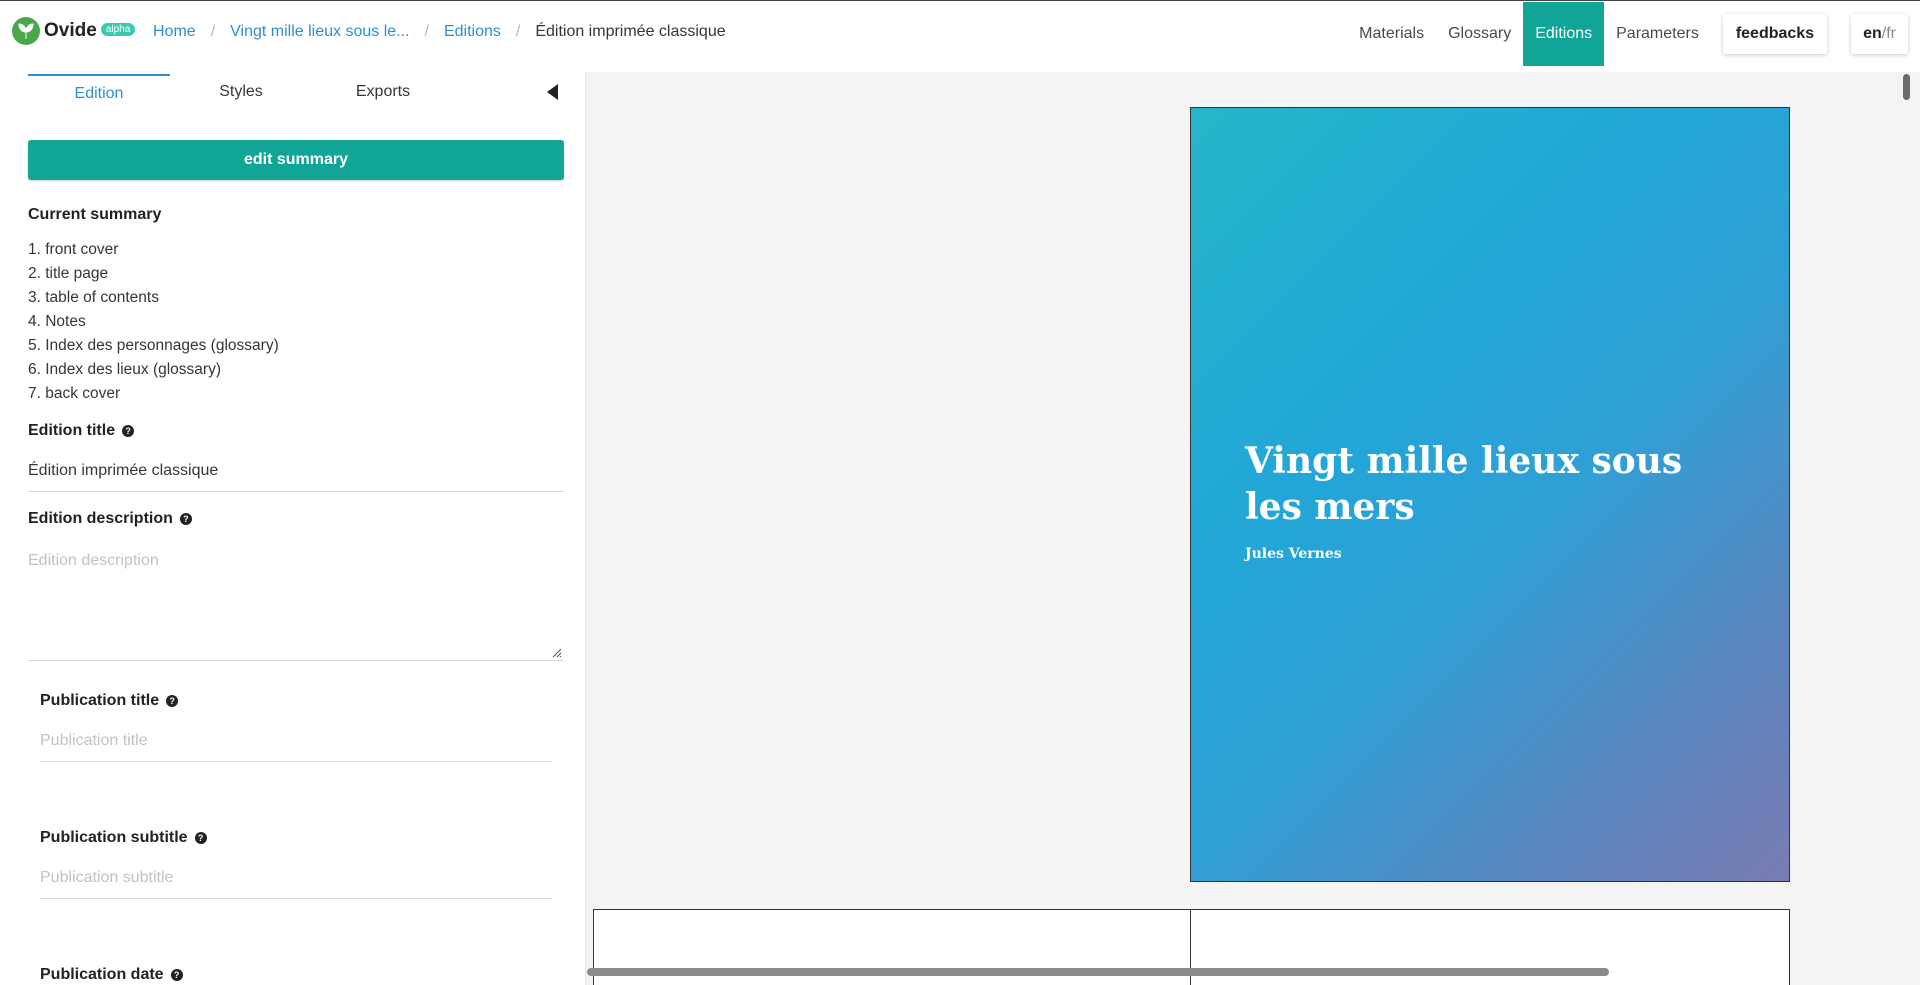  Describe the element at coordinates (153, 345) in the screenshot. I see `summary-item: 5. Index des personnages (glossary)` at that location.